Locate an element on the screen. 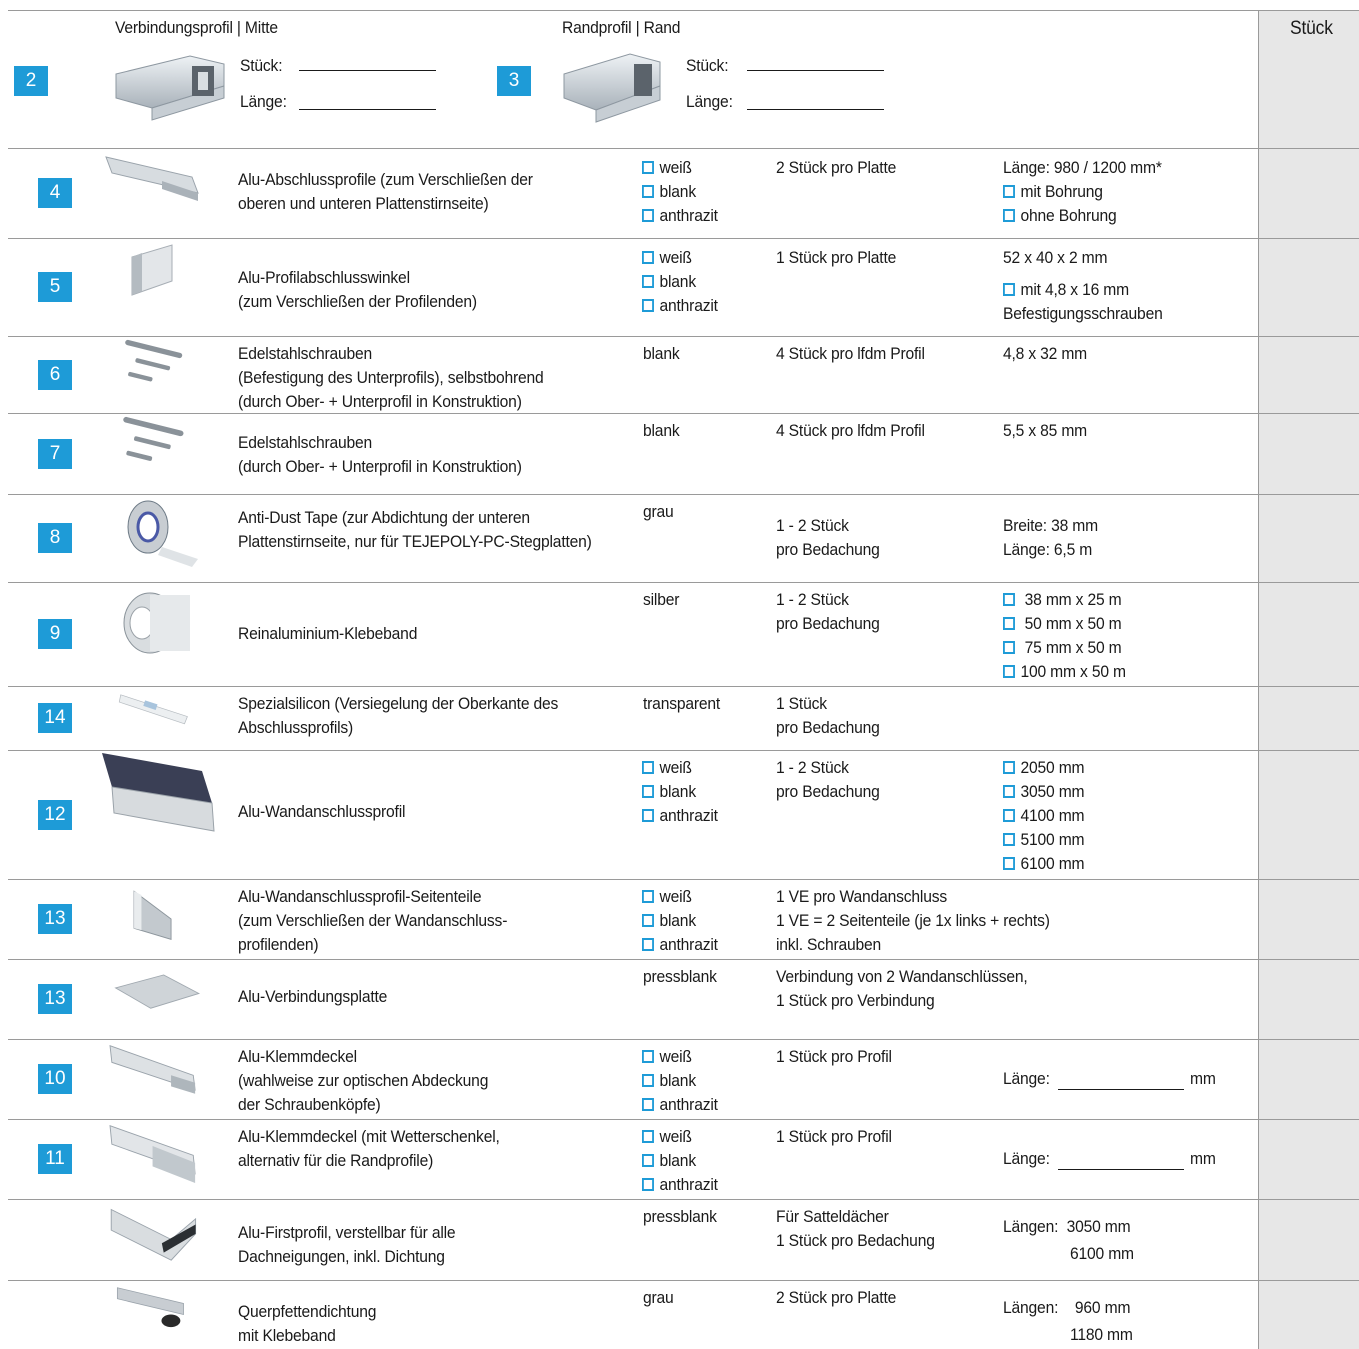 Image resolution: width=1359 pixels, height=1349 pixels. item-row-10-length-field is located at coordinates (1121, 1080).